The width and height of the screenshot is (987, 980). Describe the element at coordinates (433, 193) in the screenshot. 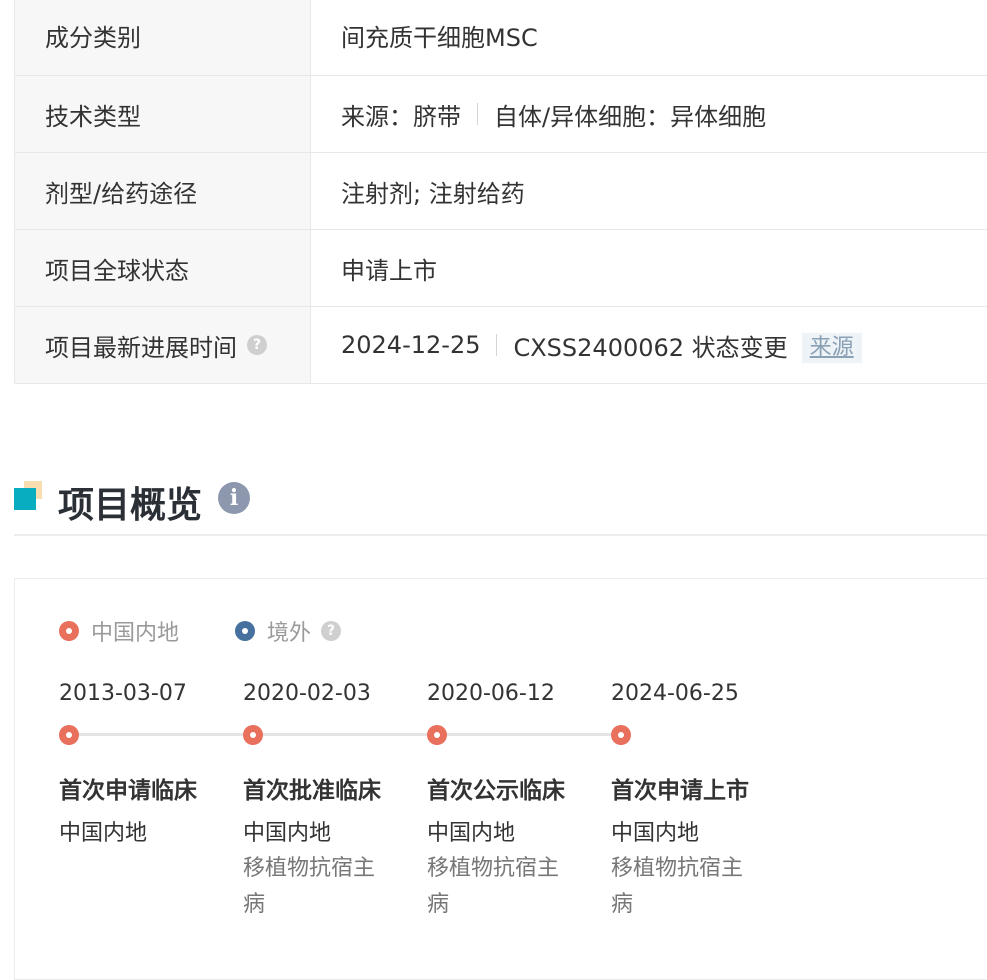

I see `info-value: 注射剂; 注射给药` at that location.